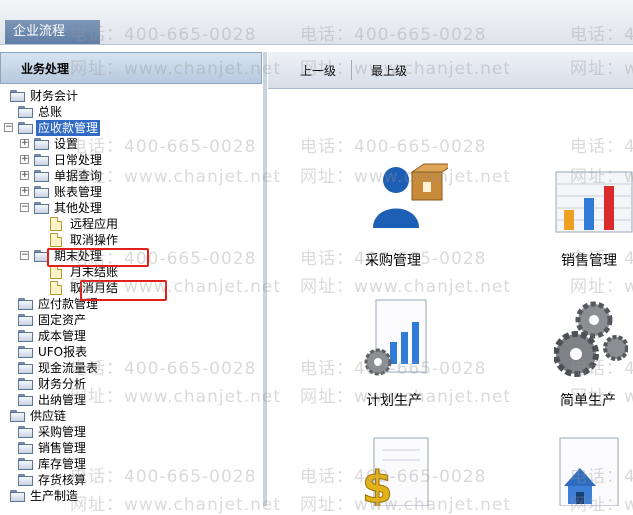 This screenshot has width=633, height=515. What do you see at coordinates (410, 195) in the screenshot?
I see `purchase-icon` at bounding box center [410, 195].